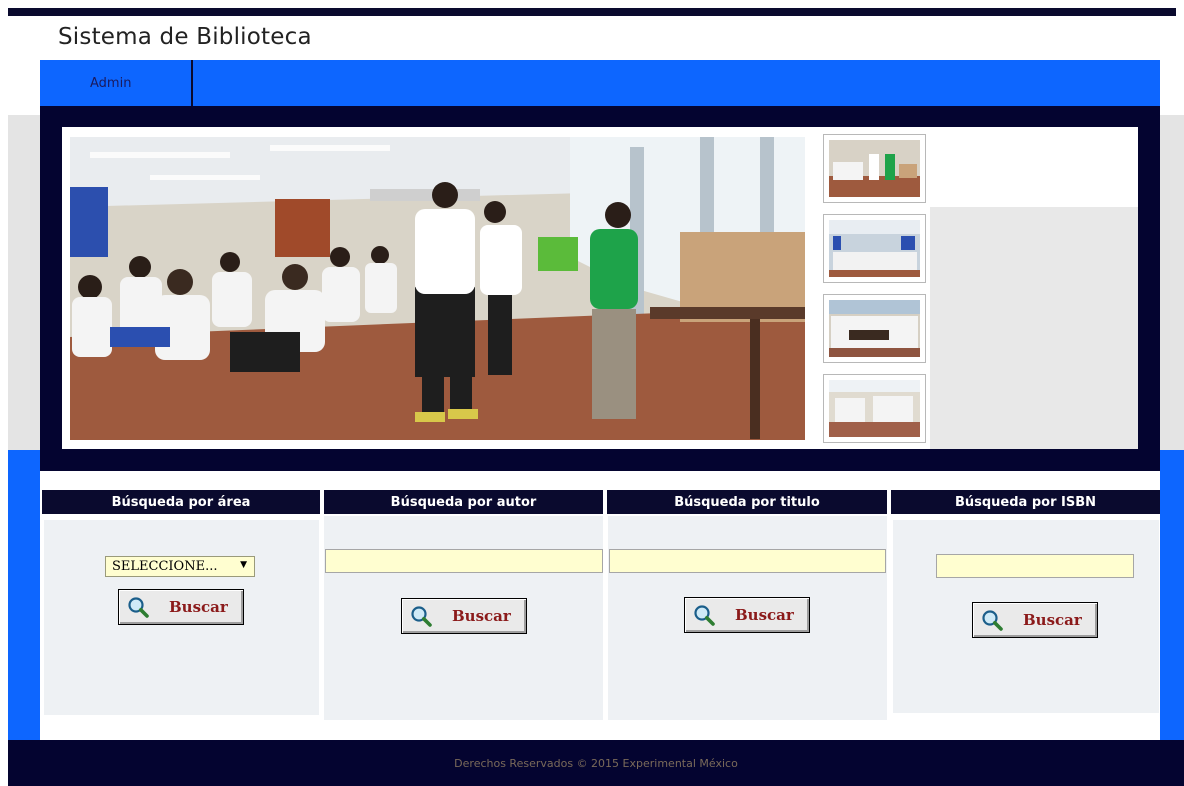 This screenshot has height=786, width=1184. What do you see at coordinates (747, 561) in the screenshot?
I see `titulo-search-input` at bounding box center [747, 561].